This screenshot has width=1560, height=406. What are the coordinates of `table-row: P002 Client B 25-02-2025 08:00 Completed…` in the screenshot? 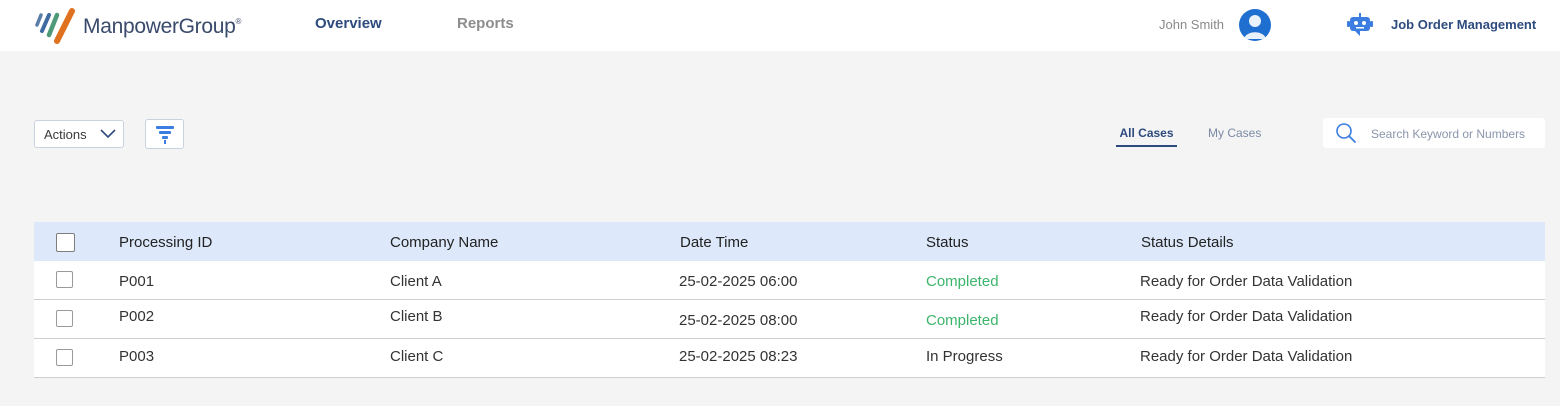 It's located at (789, 319).